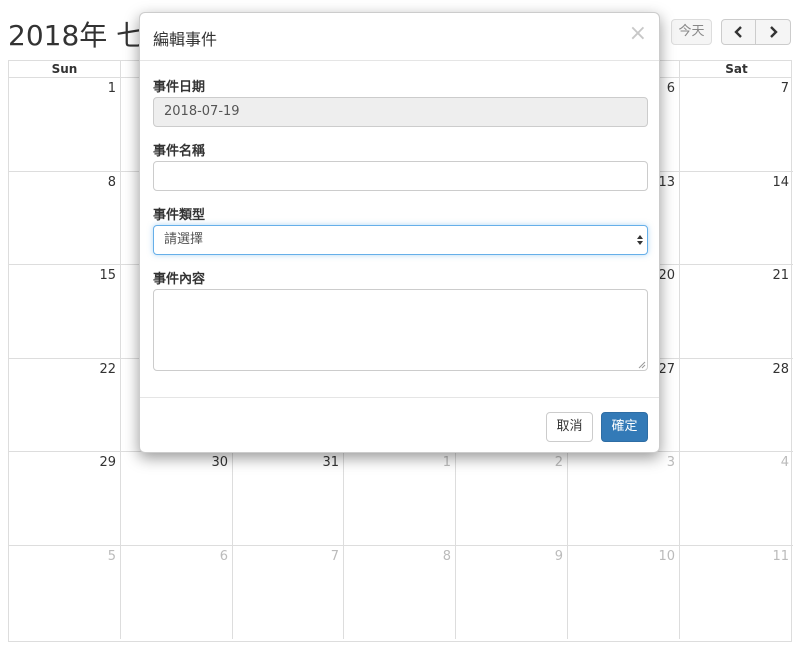 This screenshot has height=647, width=804. I want to click on event-name-input, so click(400, 176).